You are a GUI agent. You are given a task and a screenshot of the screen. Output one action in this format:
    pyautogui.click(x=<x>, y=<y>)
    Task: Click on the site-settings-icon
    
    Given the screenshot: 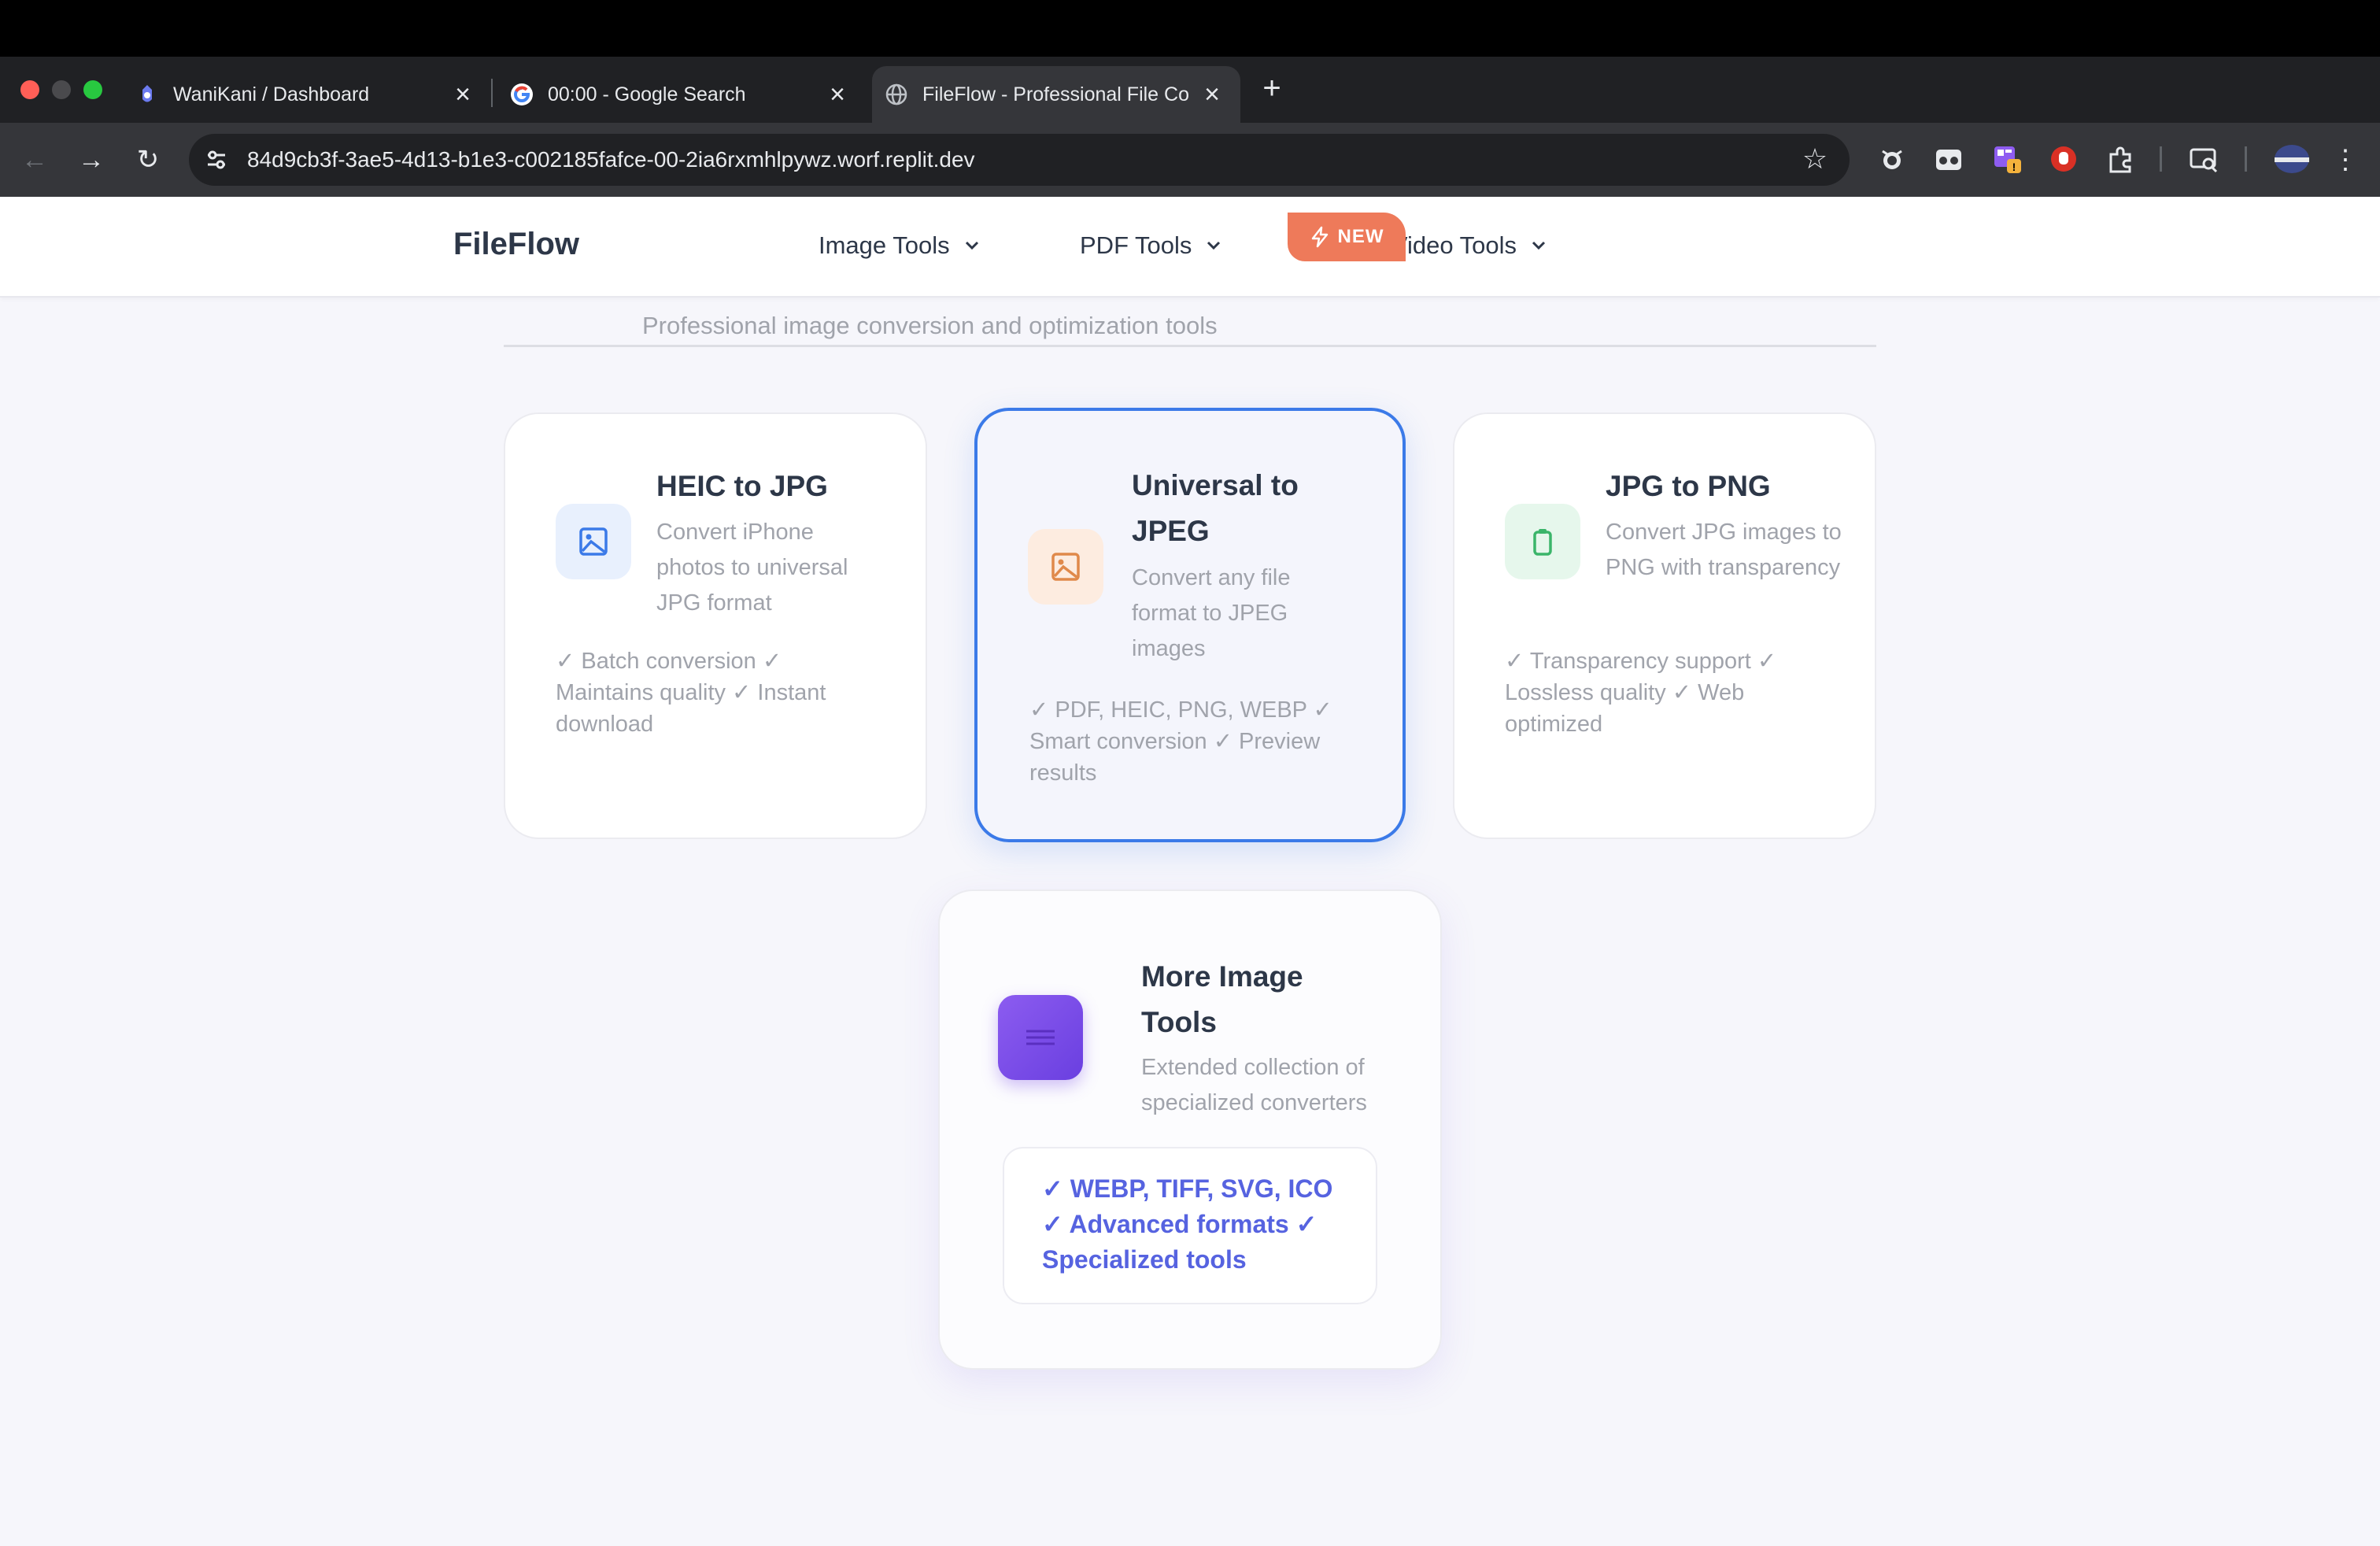 What is the action you would take?
    pyautogui.click(x=216, y=160)
    